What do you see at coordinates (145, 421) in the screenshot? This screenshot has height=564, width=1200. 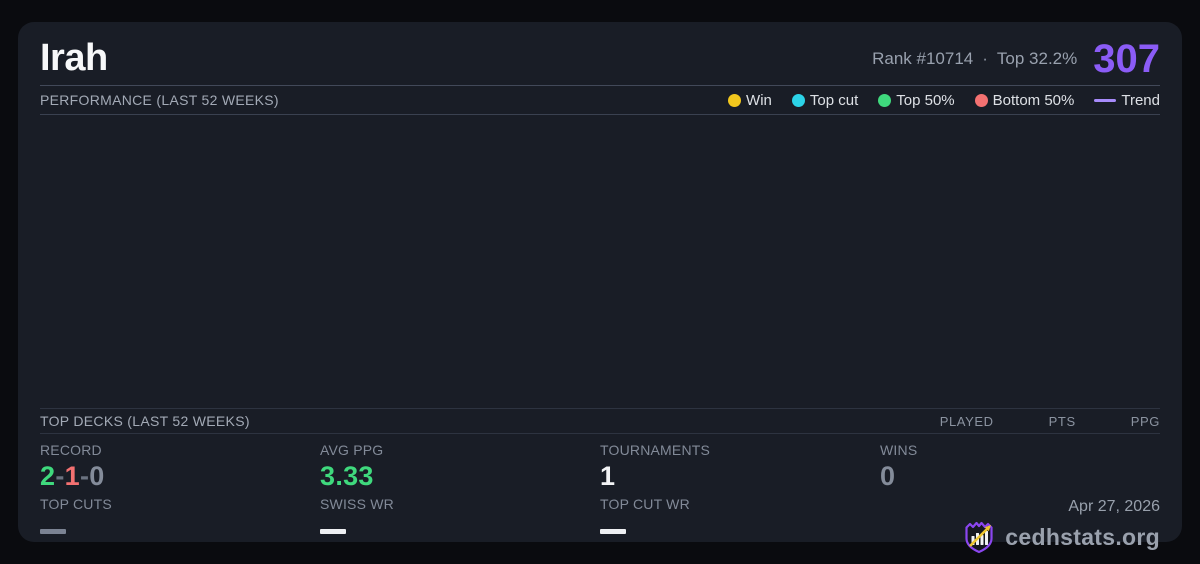 I see `top-decks-section-title: TOP DECKS (LAST 52 WEEKS)` at bounding box center [145, 421].